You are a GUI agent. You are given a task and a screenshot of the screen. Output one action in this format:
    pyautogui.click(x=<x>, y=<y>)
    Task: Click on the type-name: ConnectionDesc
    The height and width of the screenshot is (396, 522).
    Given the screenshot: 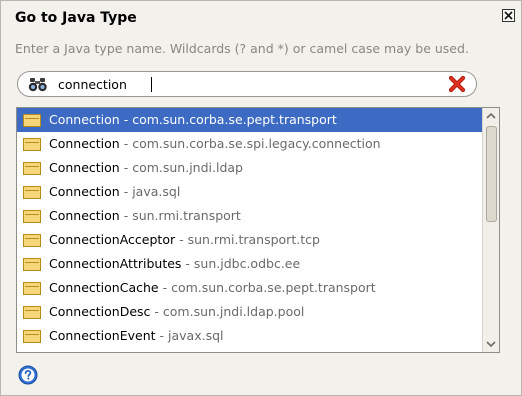 What is the action you would take?
    pyautogui.click(x=100, y=311)
    